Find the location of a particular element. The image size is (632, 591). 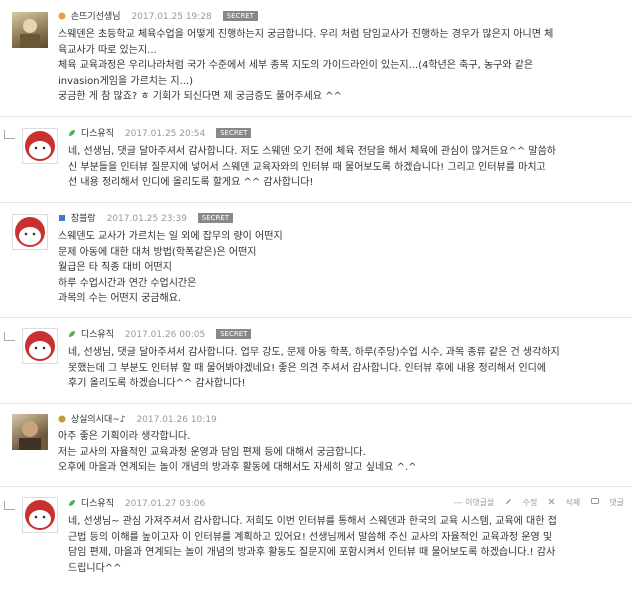

comment-meta: 디스유직 2017.01.25 20:54 SECRET is located at coordinates (160, 134).